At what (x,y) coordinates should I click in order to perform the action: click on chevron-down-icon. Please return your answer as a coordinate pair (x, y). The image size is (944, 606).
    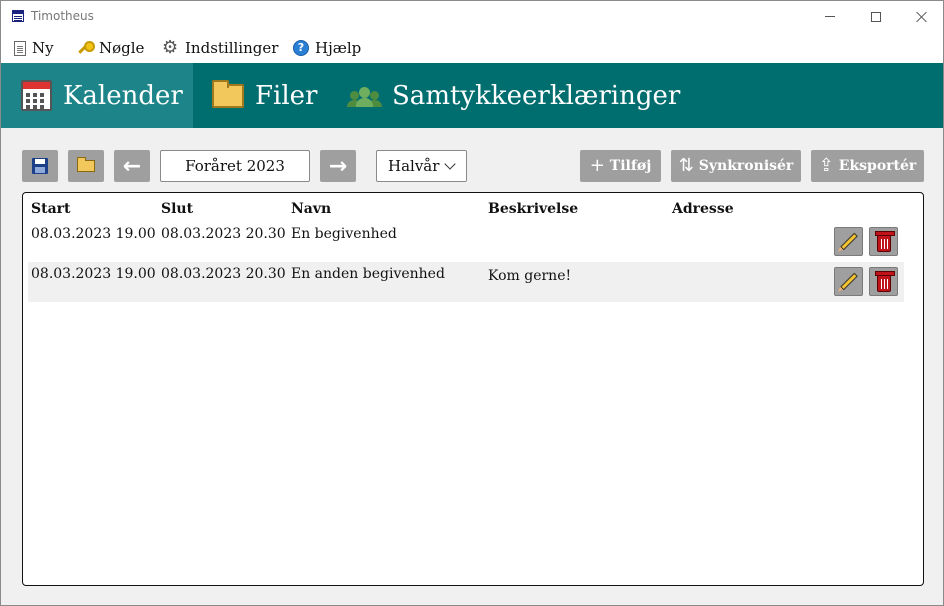
    Looking at the image, I should click on (450, 164).